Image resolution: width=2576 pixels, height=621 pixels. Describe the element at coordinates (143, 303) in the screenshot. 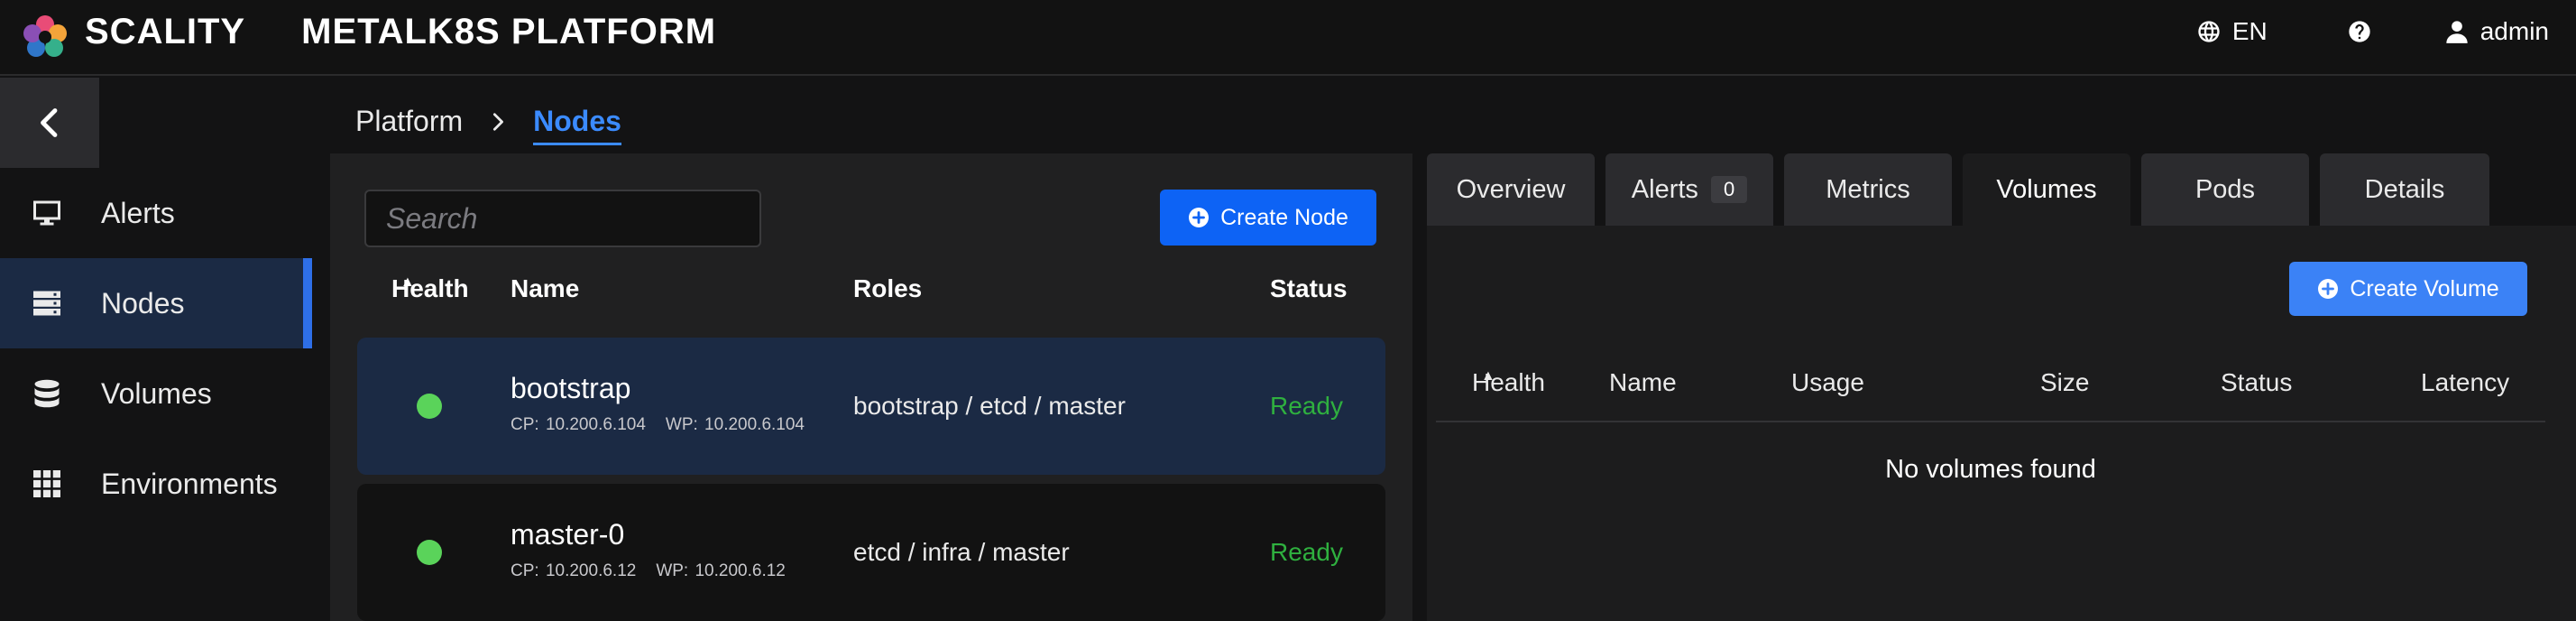

I see `sidebar-item-label: Nodes` at that location.